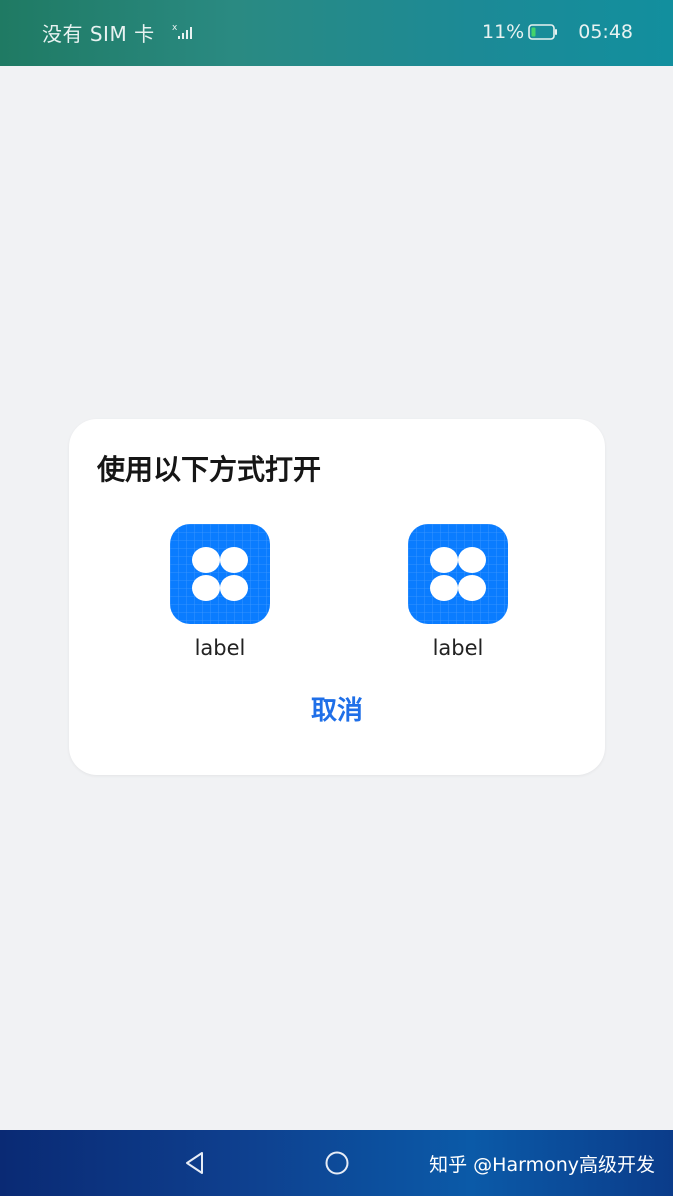  I want to click on app-option-2: label, so click(458, 594).